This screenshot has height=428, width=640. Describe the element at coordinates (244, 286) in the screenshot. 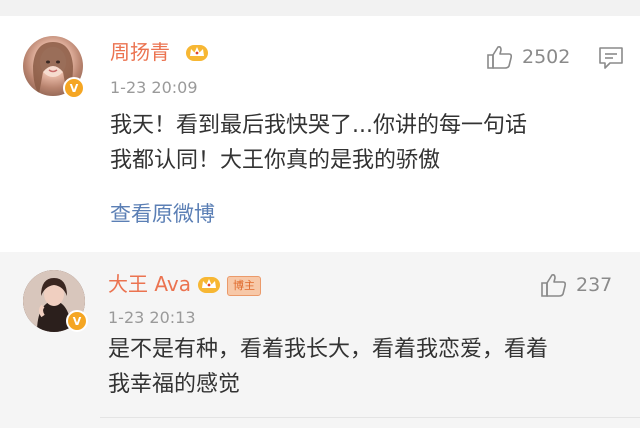

I see `author-tag: 博主` at that location.